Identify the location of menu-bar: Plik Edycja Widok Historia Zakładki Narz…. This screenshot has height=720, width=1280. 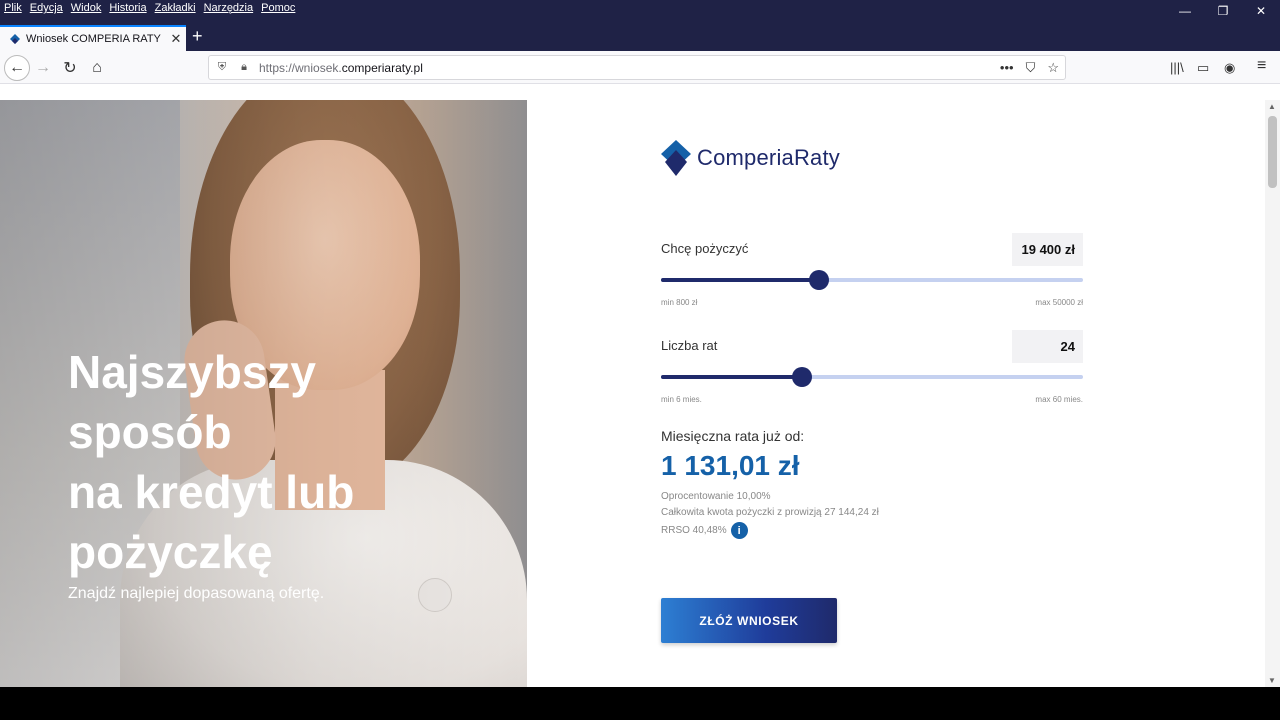
(640, 11).